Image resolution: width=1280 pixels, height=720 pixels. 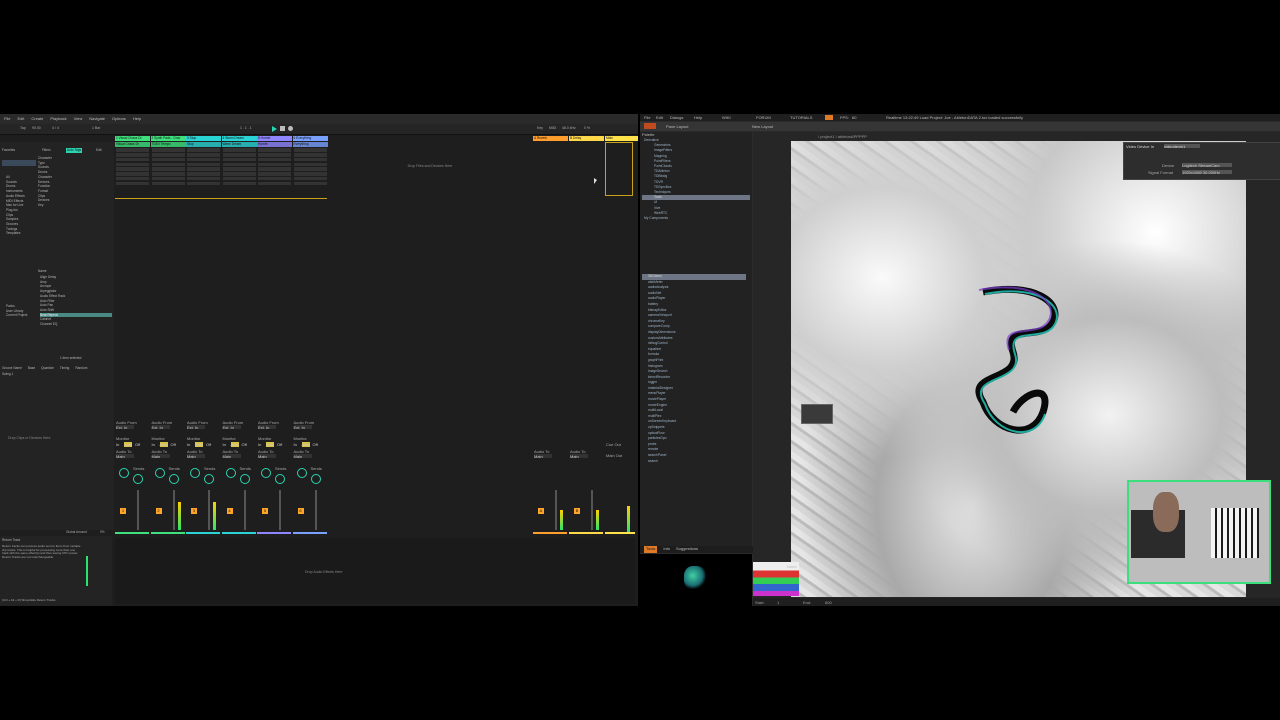 I want to click on menu-navigate: Navigate, so click(x=97, y=119).